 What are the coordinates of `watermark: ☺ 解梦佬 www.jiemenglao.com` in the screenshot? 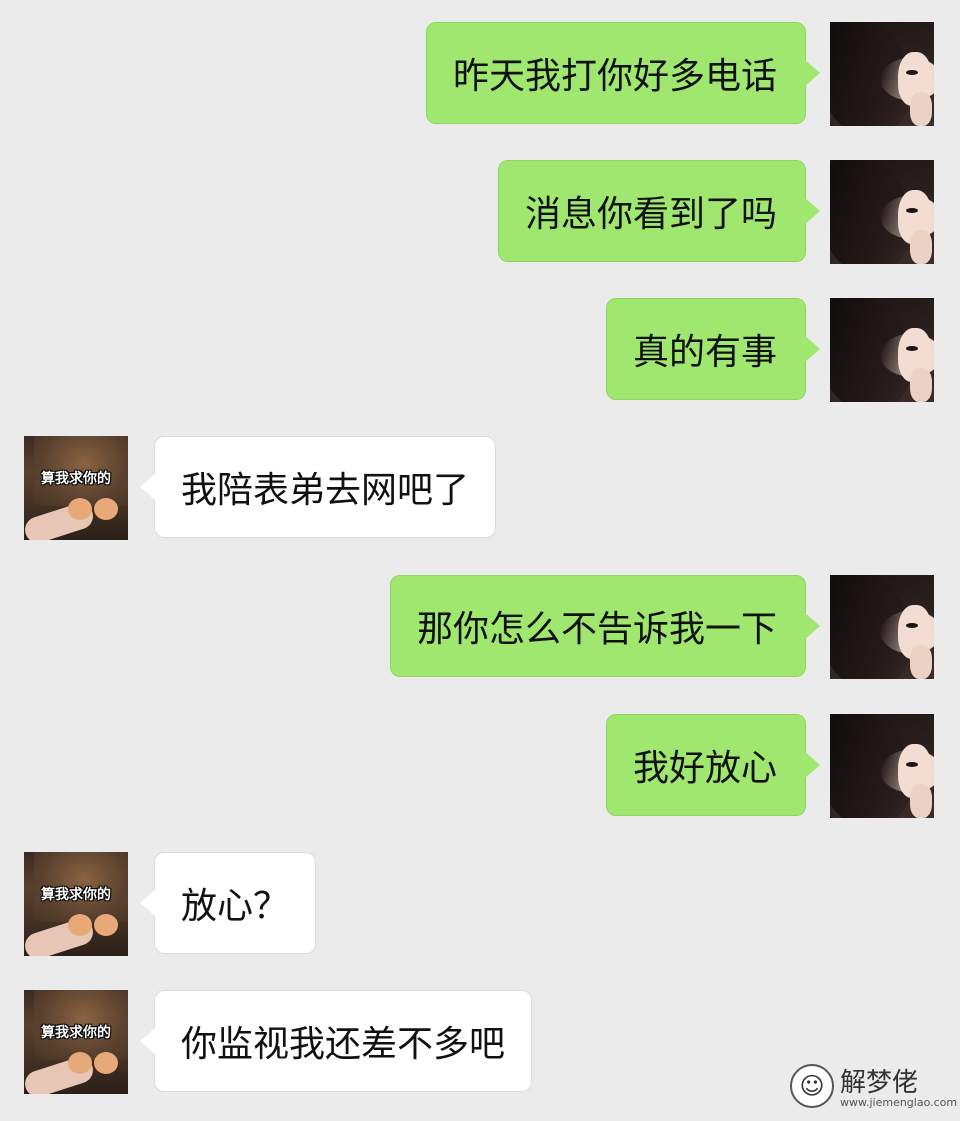 It's located at (874, 1090).